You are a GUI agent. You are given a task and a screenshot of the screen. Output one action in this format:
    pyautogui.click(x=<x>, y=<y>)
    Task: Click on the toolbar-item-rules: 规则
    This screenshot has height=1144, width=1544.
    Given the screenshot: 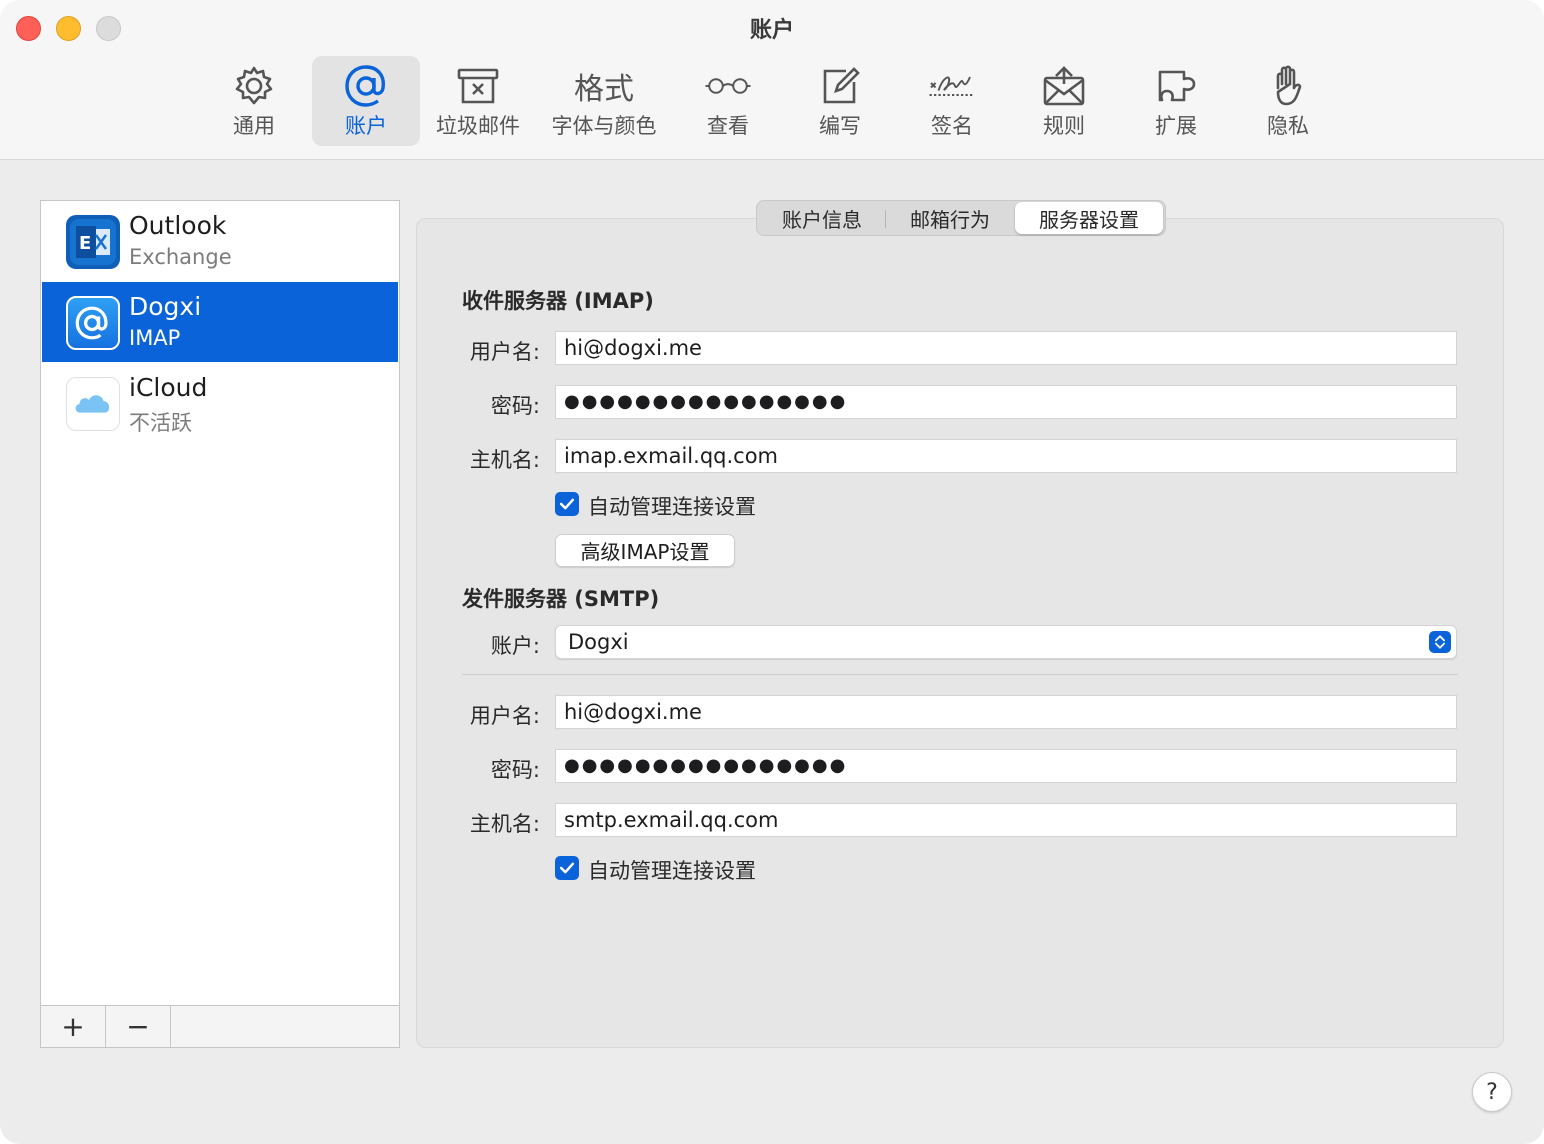 What is the action you would take?
    pyautogui.click(x=1064, y=101)
    